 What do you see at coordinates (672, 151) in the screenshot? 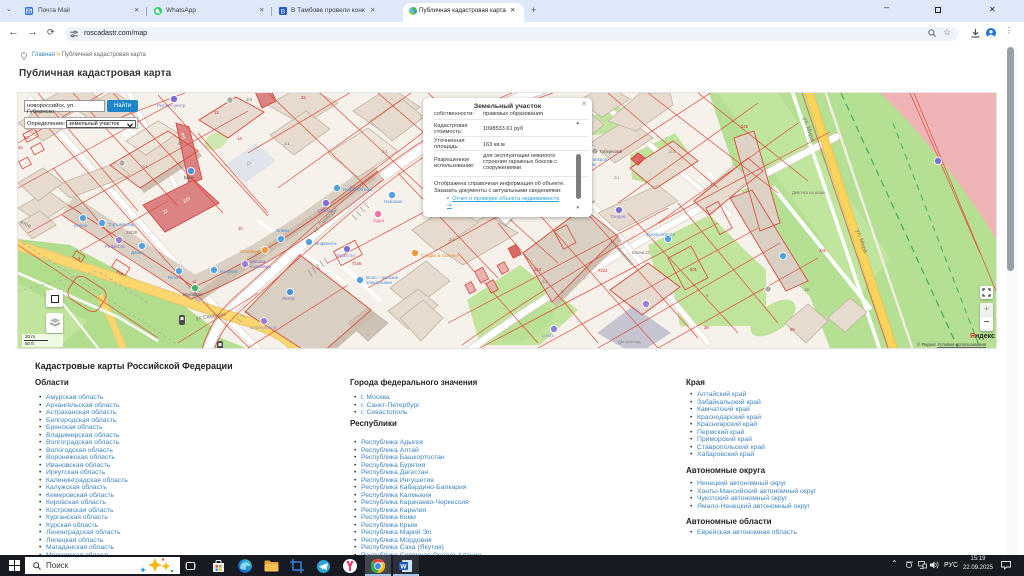
I see `svg-text: -3 3` at bounding box center [672, 151].